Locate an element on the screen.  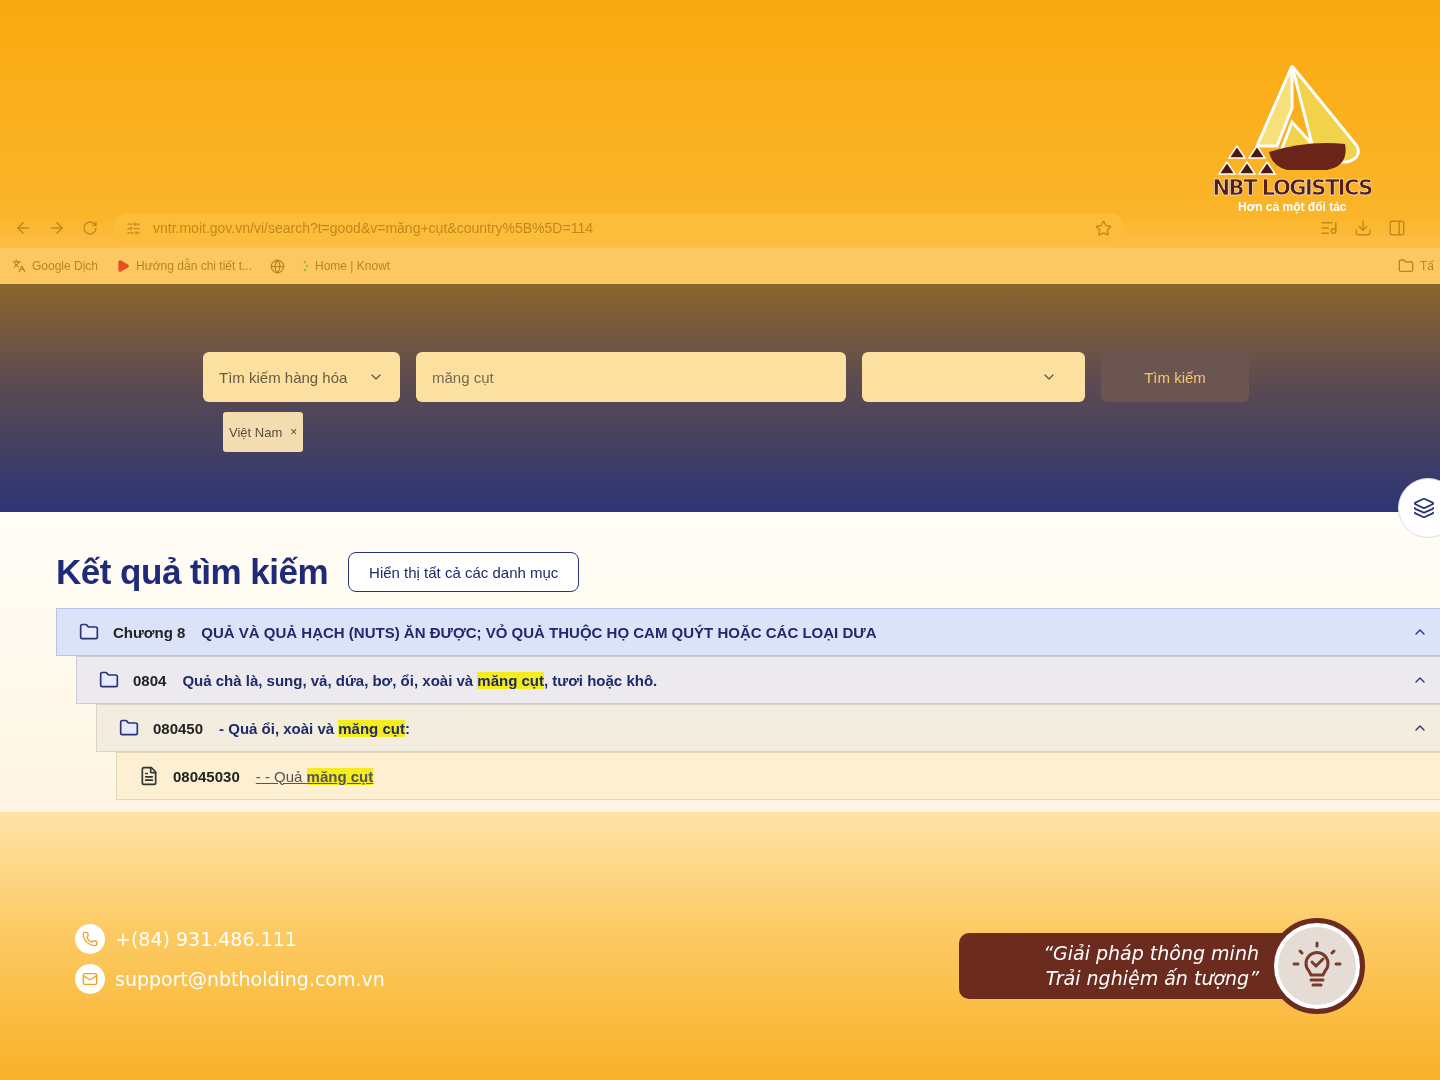
url-text: vntr.moit.gov.vn/vi/search?t=good&v=măng+cụt&country%5B%5D=114 is located at coordinates (373, 228).